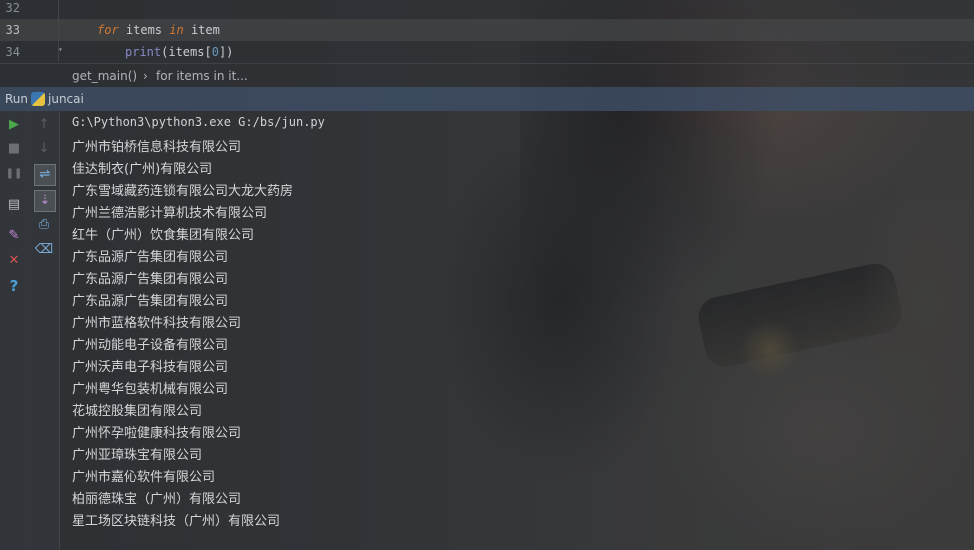  I want to click on code-text: for items in item, so click(158, 30).